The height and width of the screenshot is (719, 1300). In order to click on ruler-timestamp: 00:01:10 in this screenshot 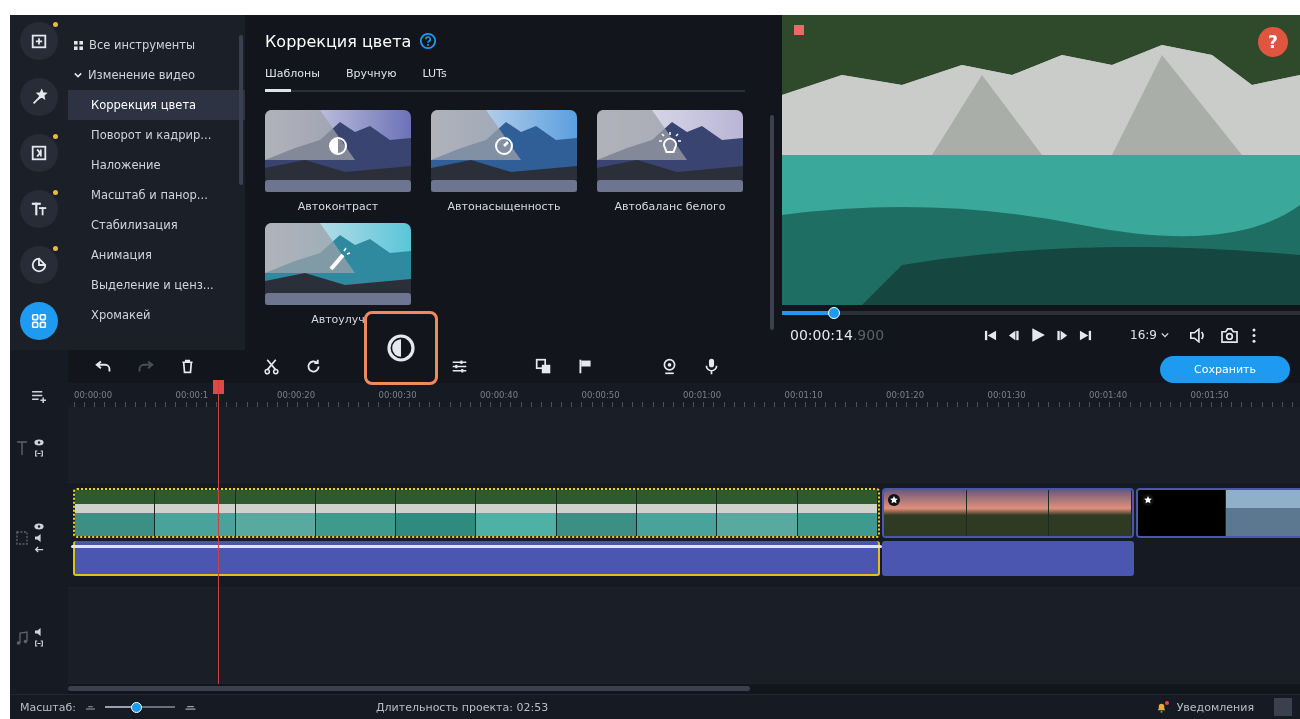, I will do `click(804, 395)`.